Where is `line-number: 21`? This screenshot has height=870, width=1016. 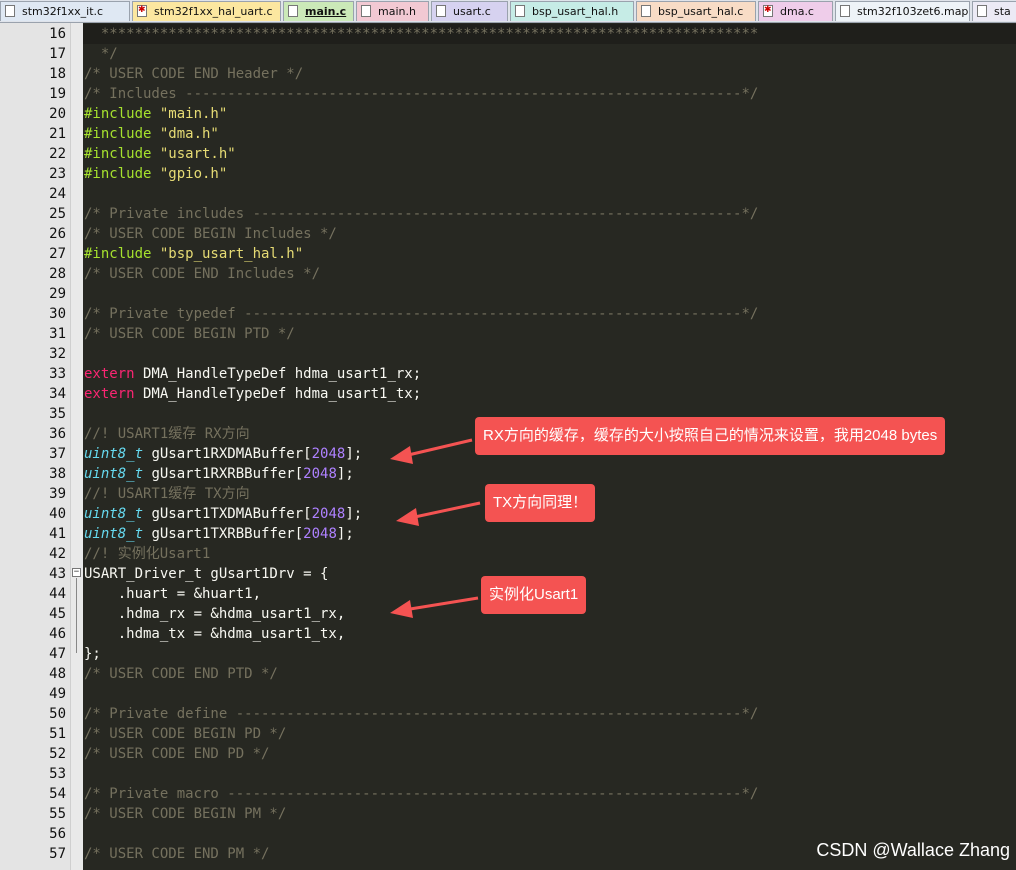
line-number: 21 is located at coordinates (57, 134).